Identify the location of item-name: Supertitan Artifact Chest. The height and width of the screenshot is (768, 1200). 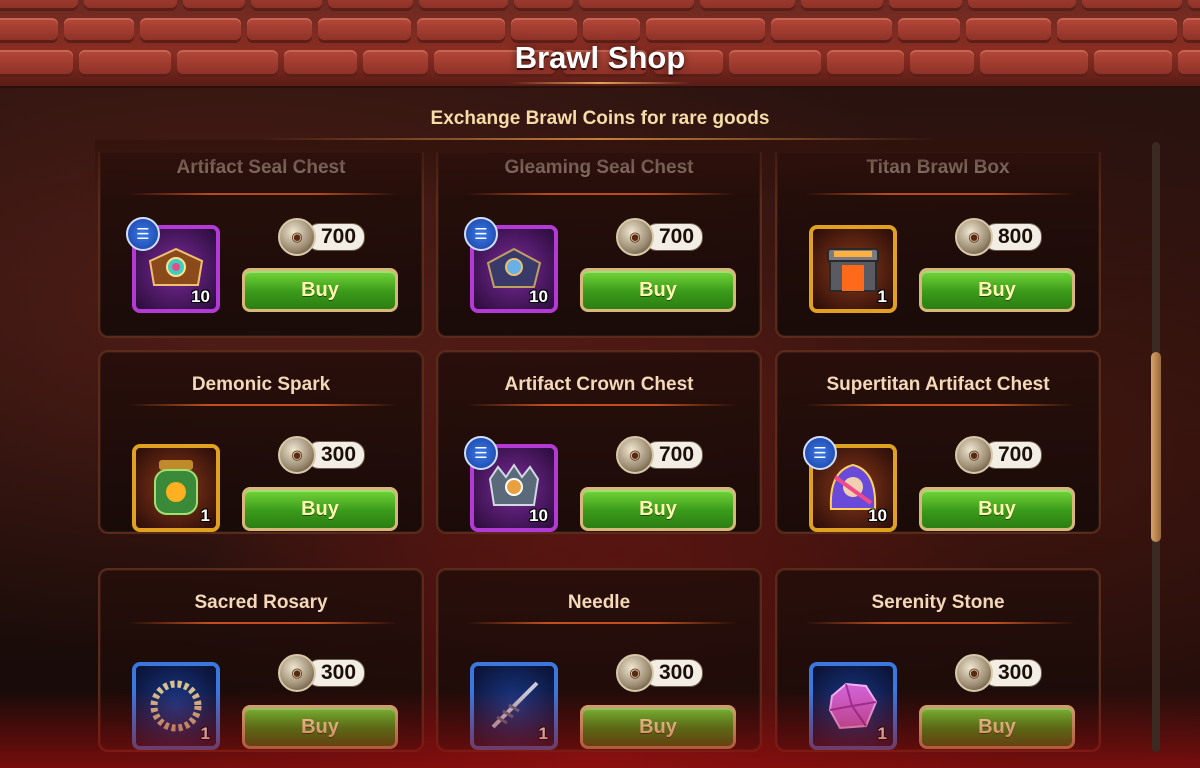
(938, 384).